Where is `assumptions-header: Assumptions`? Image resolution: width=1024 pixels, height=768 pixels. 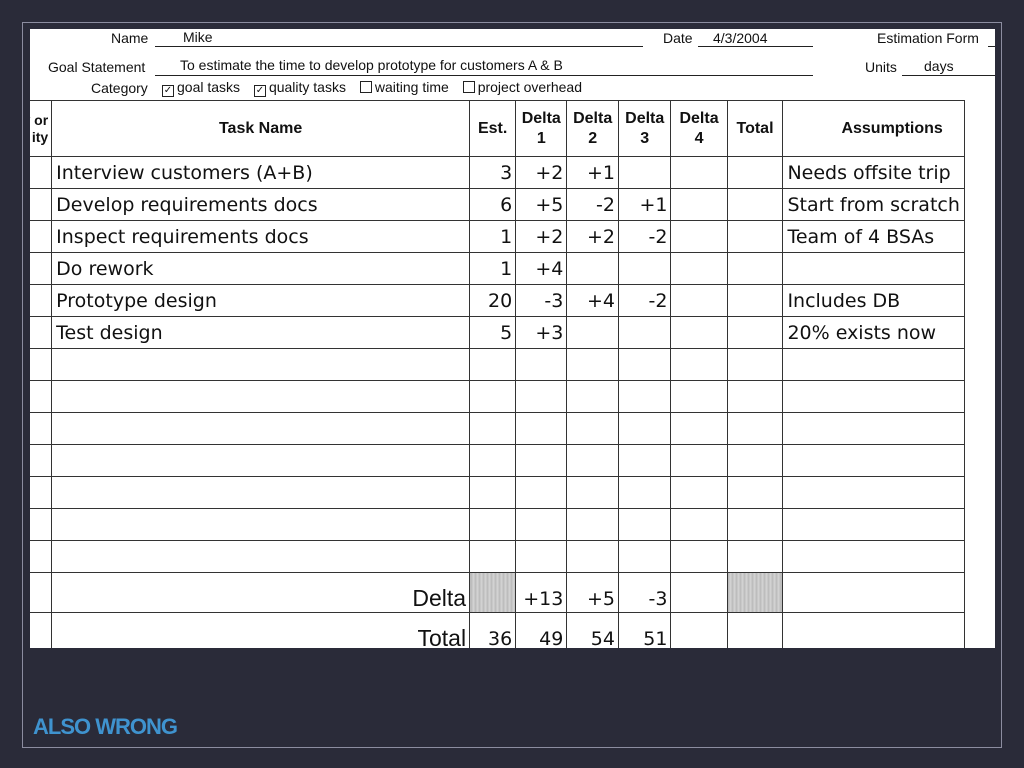
assumptions-header: Assumptions is located at coordinates (873, 128).